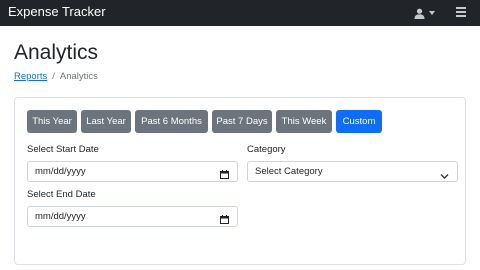 Image resolution: width=480 pixels, height=270 pixels. Describe the element at coordinates (63, 149) in the screenshot. I see `start-date-label: Select Start Date` at that location.